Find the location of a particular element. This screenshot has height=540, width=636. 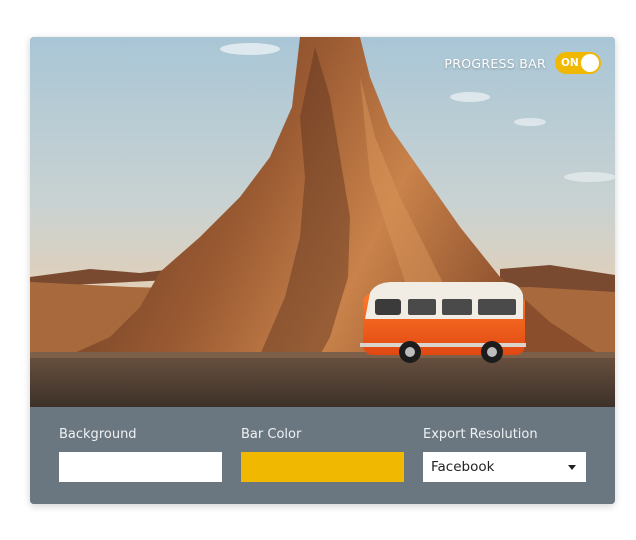

background-field: Background is located at coordinates (141, 453).